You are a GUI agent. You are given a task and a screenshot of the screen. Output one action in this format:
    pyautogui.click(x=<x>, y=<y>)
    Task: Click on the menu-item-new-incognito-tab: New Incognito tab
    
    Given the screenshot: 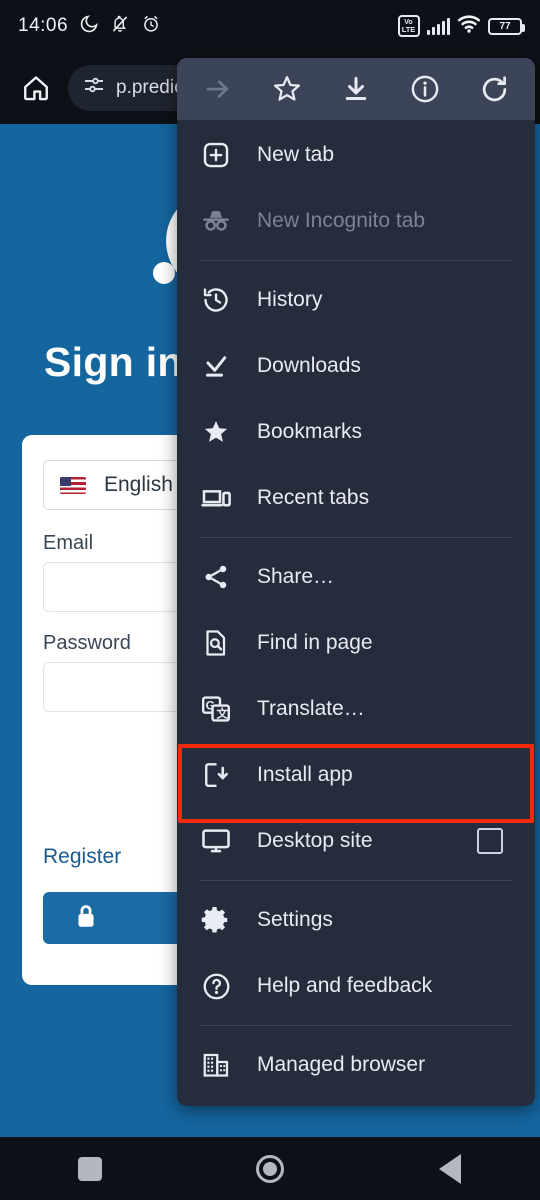 What is the action you would take?
    pyautogui.click(x=356, y=221)
    